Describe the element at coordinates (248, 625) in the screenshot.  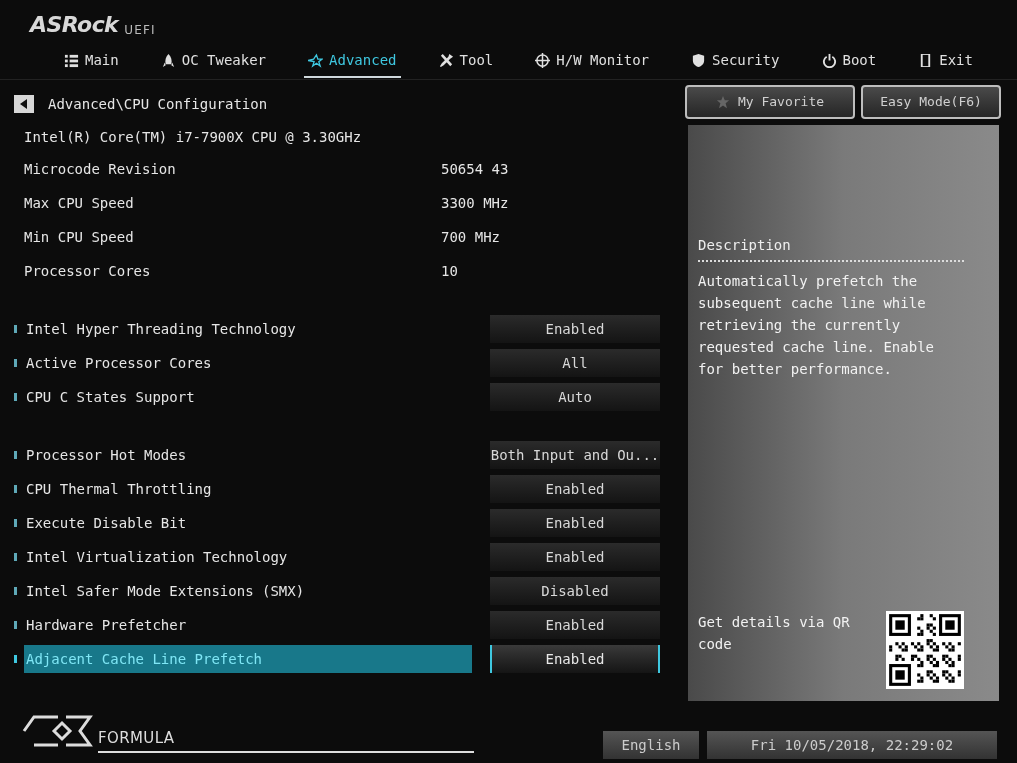
I see `setting-label: Hardware Prefetcher` at that location.